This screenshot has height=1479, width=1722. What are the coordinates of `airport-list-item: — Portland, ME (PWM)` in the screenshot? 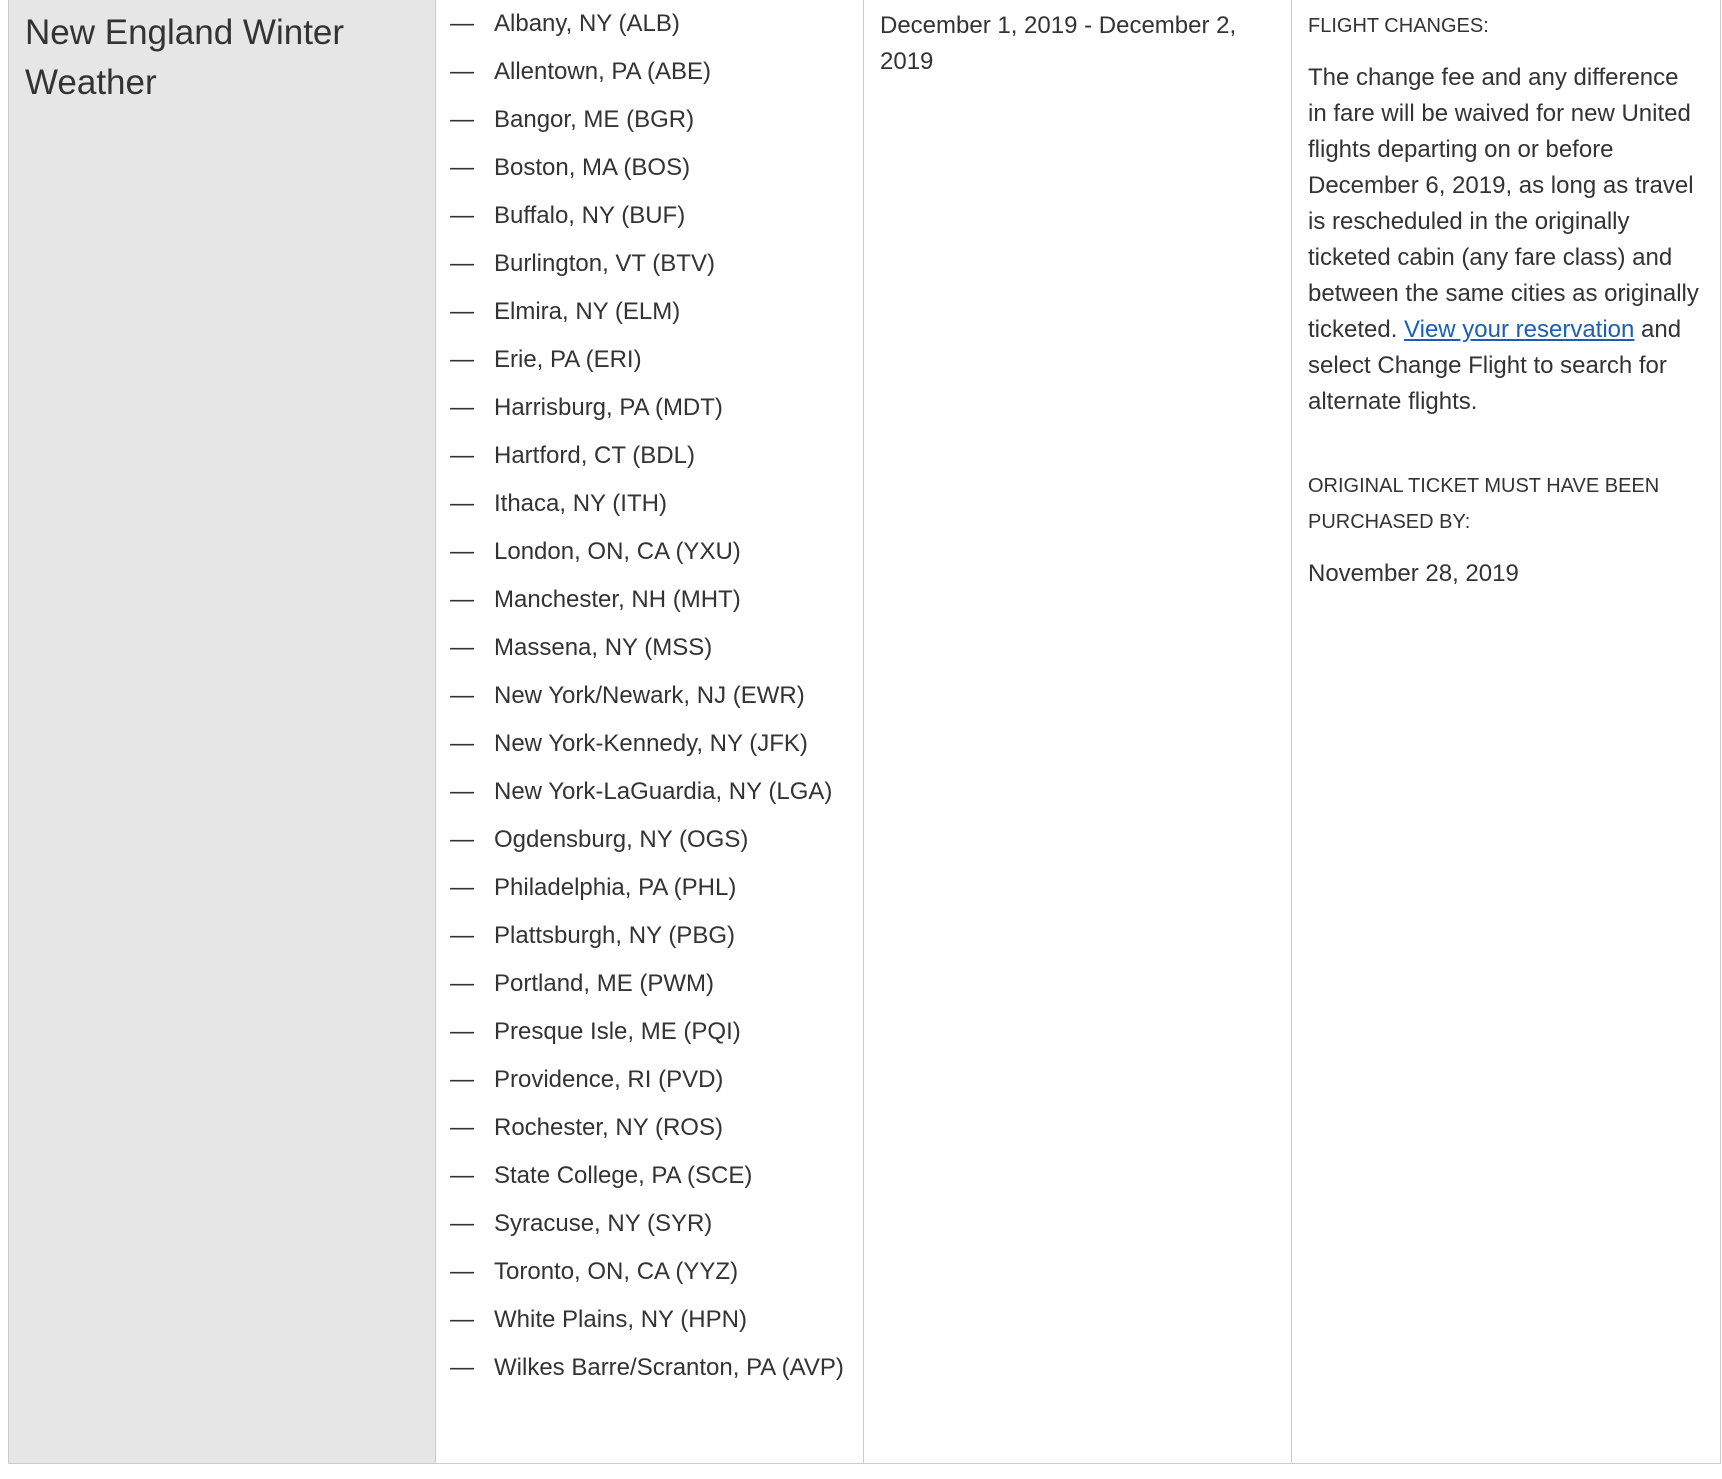 It's located at (651, 990).